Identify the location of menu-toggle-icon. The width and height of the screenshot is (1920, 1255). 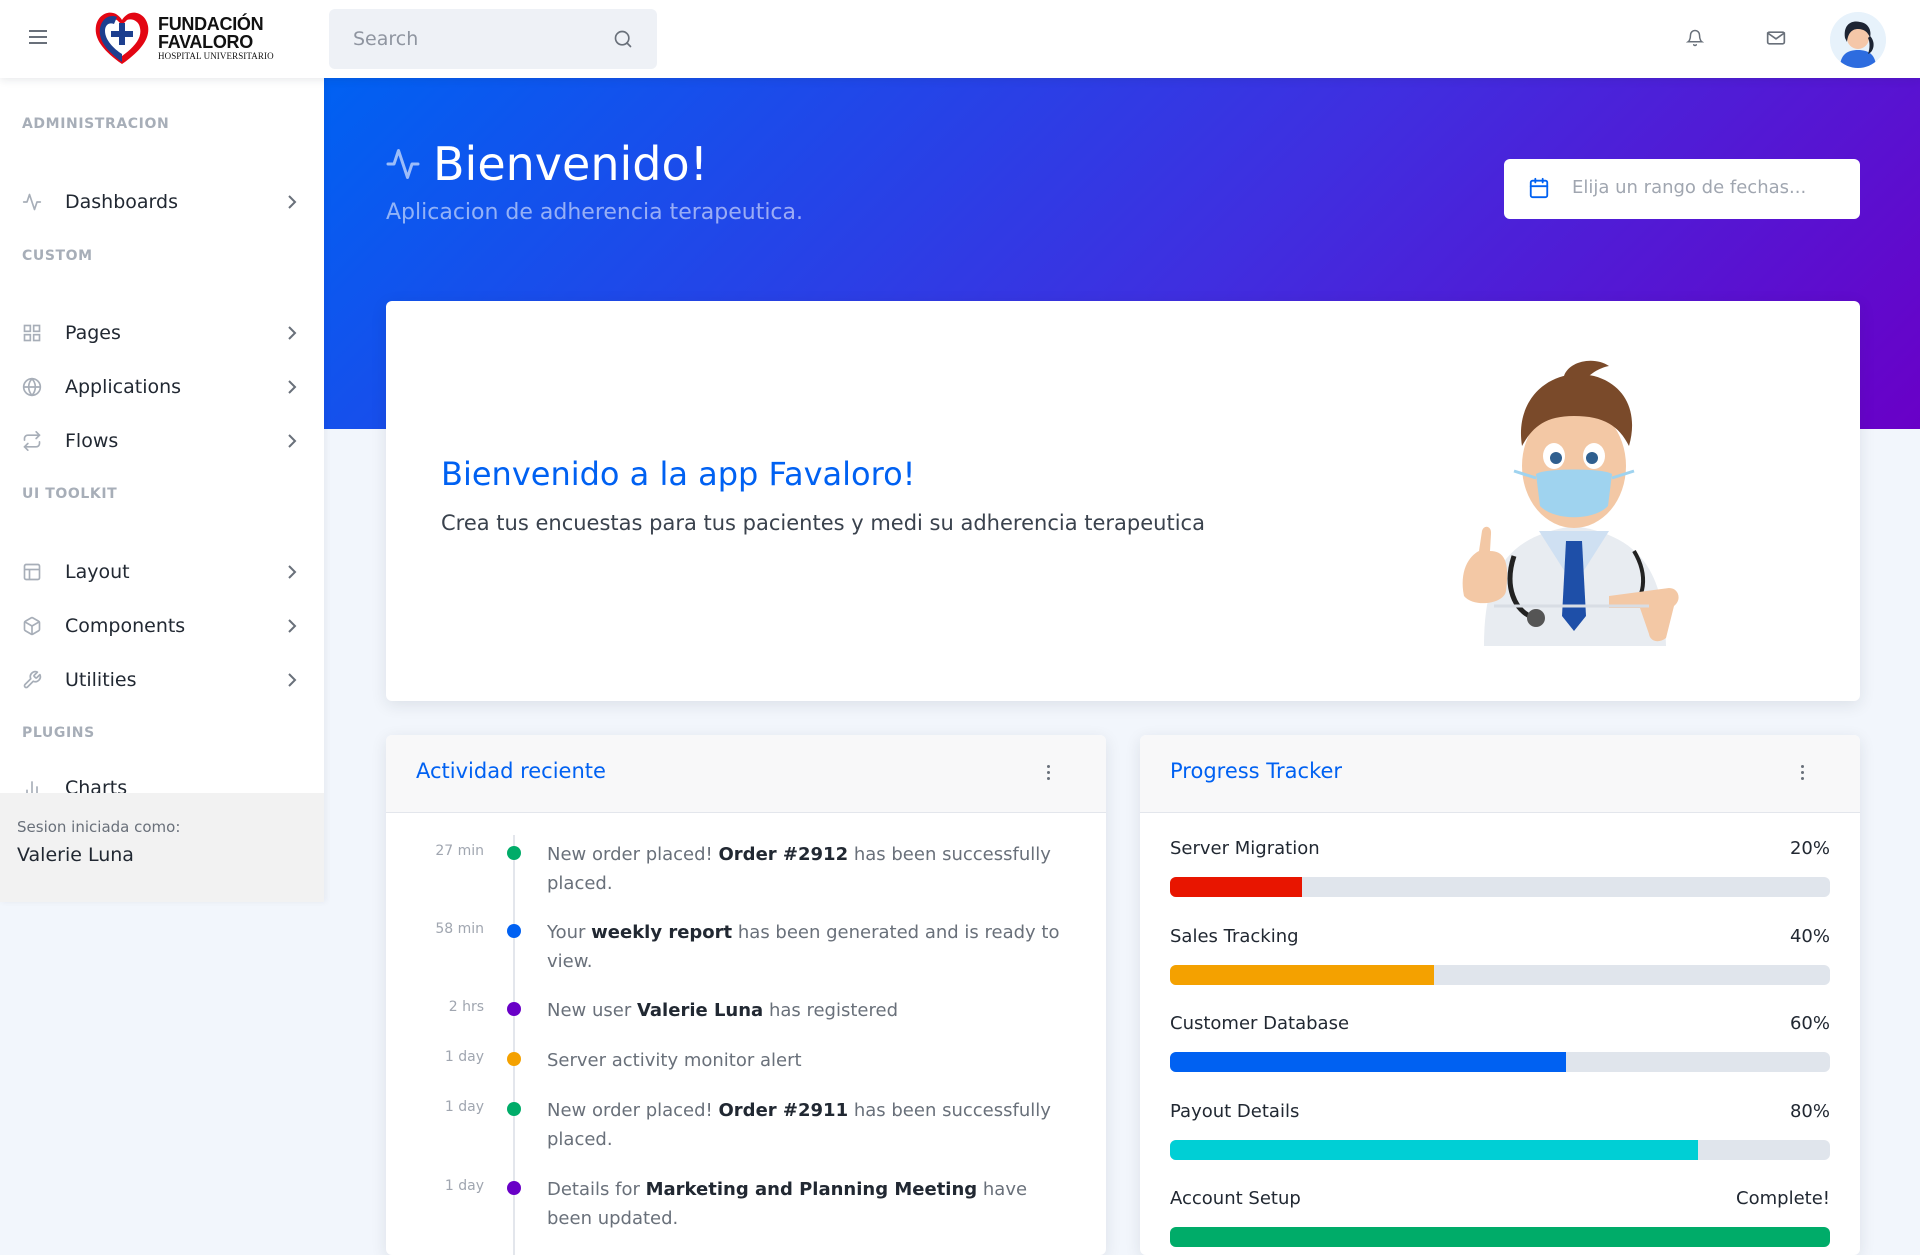
(40, 39).